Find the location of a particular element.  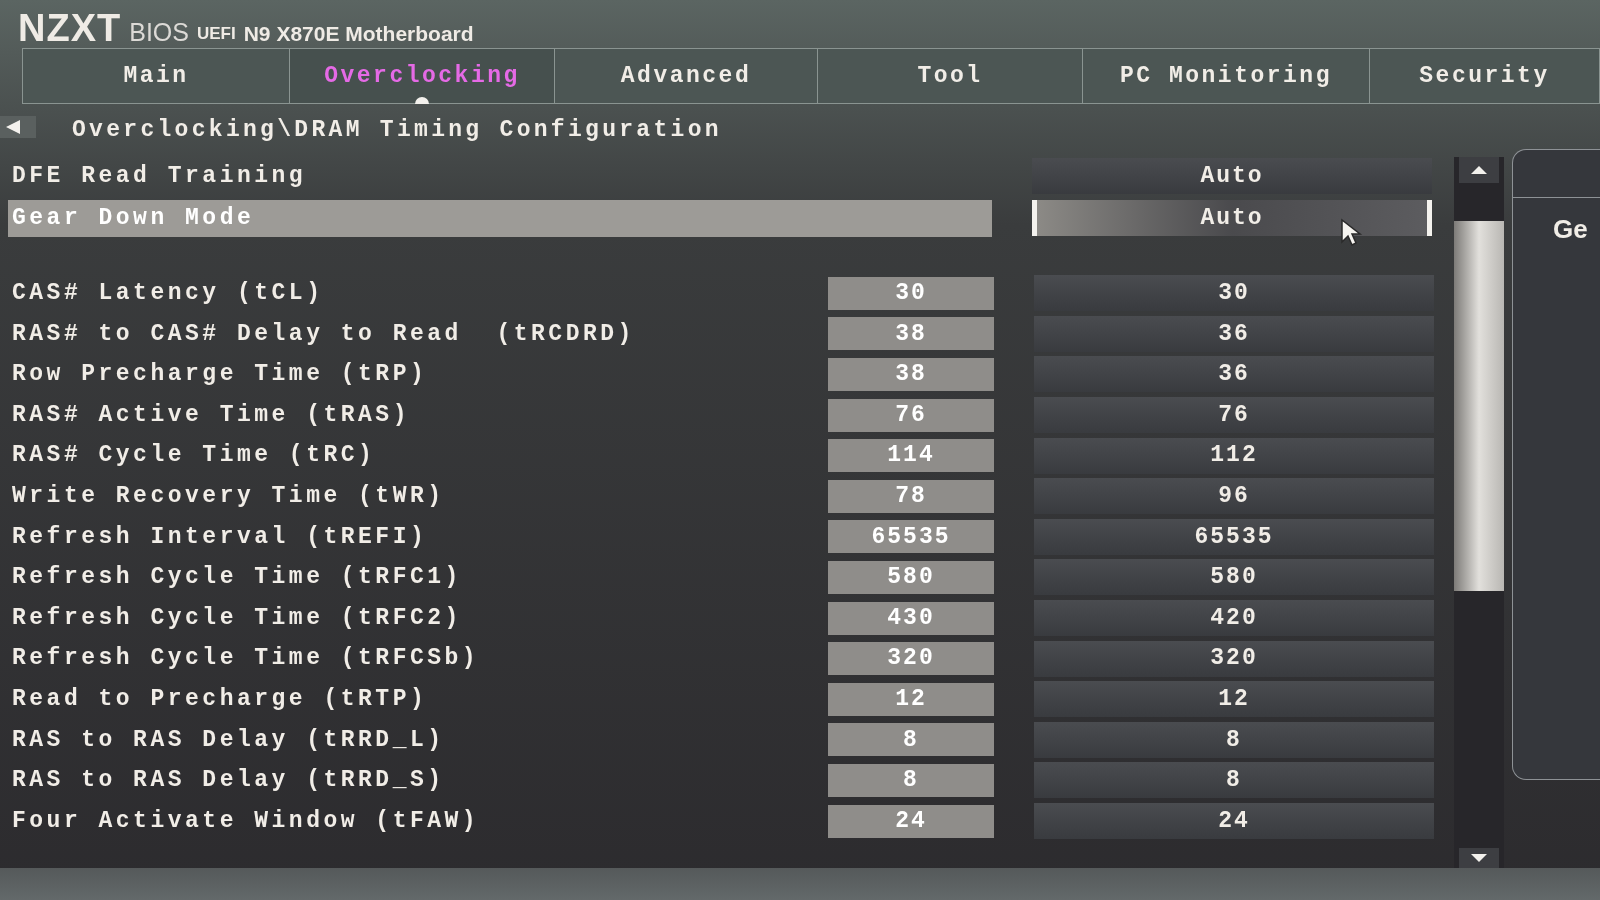

scrollbar is located at coordinates (1479, 512).